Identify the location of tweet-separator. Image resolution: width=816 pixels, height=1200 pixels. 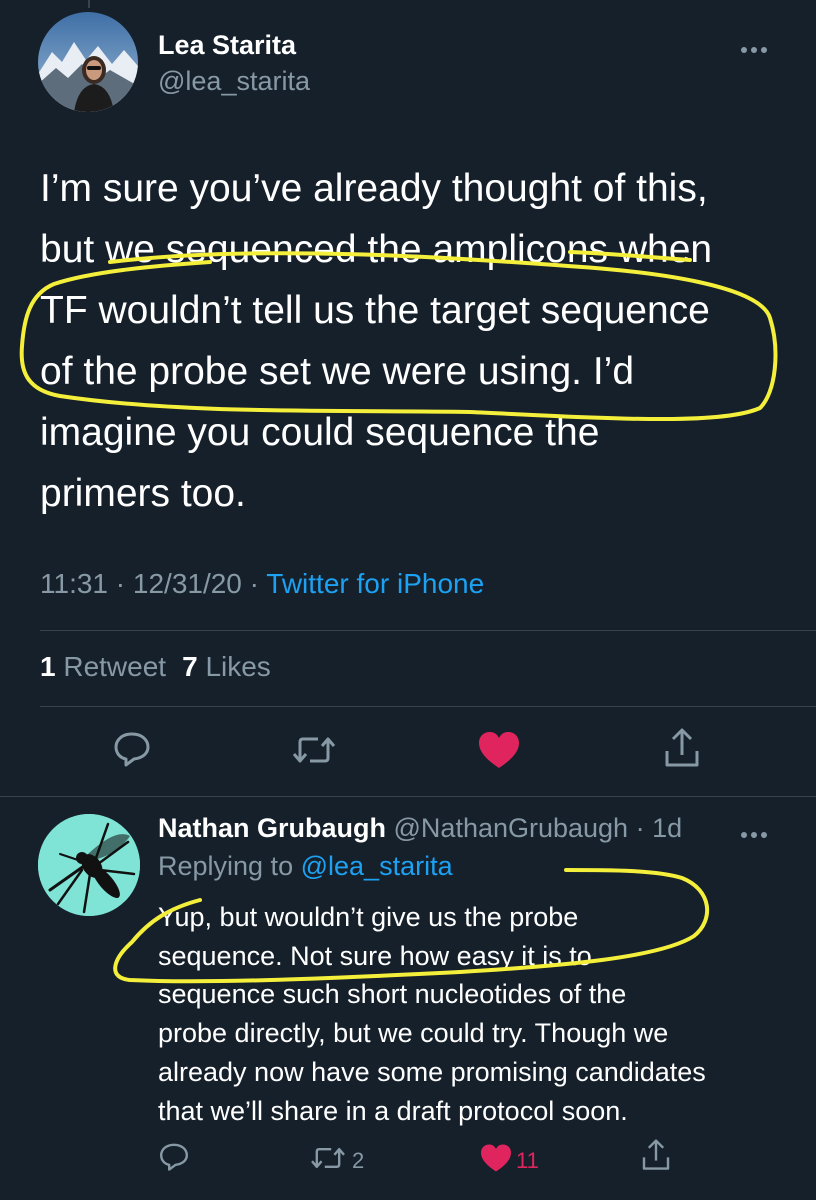
(408, 796).